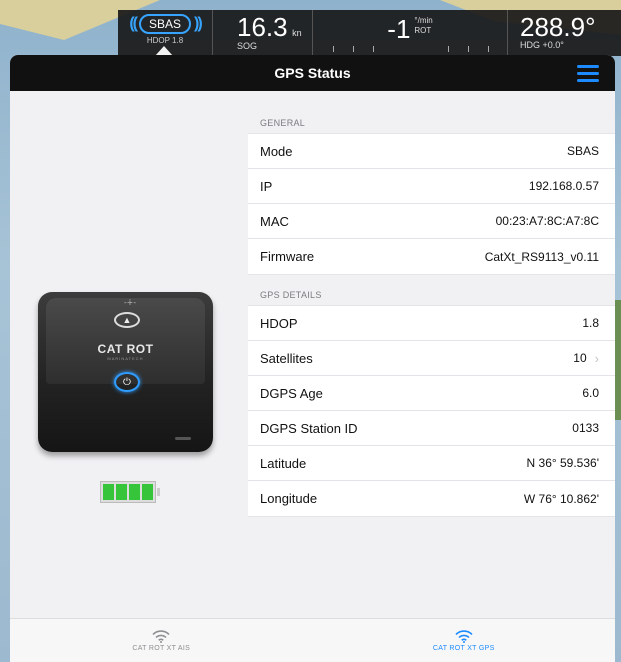 The width and height of the screenshot is (621, 662). Describe the element at coordinates (431, 323) in the screenshot. I see `row-hdop: HDOP 1.8` at that location.